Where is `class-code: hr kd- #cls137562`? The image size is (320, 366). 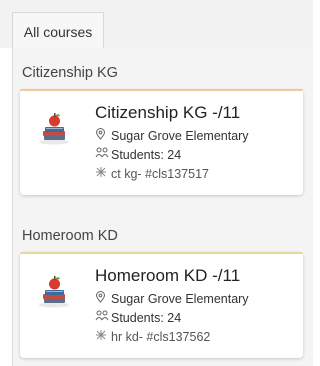 class-code: hr kd- #cls137562 is located at coordinates (161, 337).